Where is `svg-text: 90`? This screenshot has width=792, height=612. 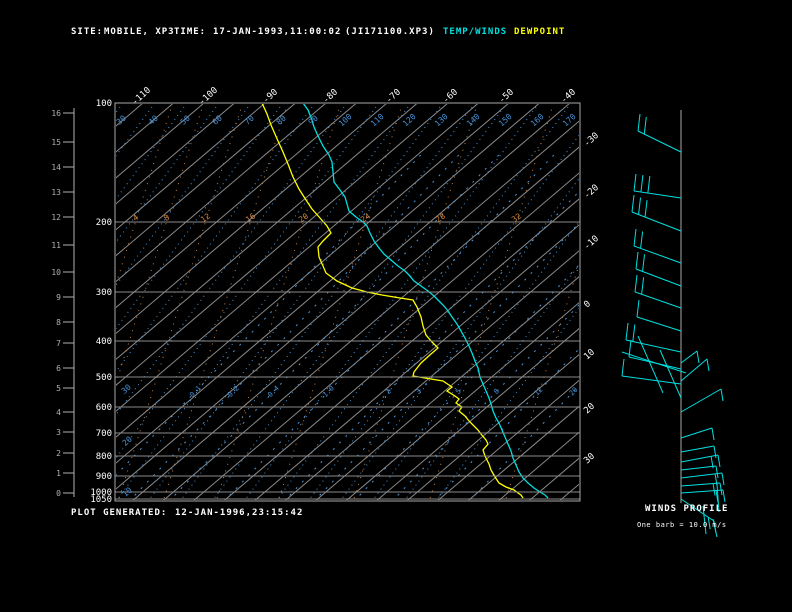 svg-text: 90 is located at coordinates (313, 119).